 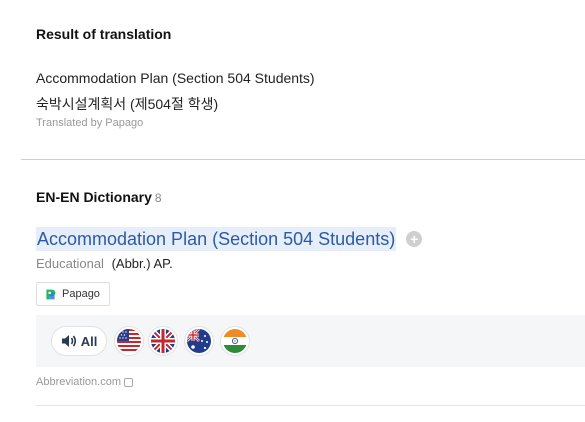 I want to click on entry-meaning: Educational (Abbr.) AP., so click(x=104, y=263).